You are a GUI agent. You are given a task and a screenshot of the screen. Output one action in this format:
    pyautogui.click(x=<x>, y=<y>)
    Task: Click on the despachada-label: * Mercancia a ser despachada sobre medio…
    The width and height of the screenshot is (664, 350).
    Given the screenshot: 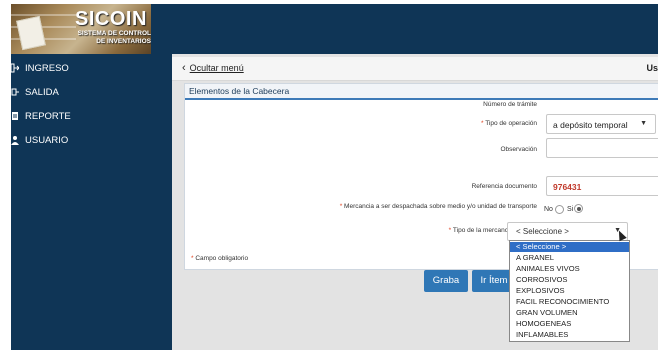 What is the action you would take?
    pyautogui.click(x=438, y=206)
    